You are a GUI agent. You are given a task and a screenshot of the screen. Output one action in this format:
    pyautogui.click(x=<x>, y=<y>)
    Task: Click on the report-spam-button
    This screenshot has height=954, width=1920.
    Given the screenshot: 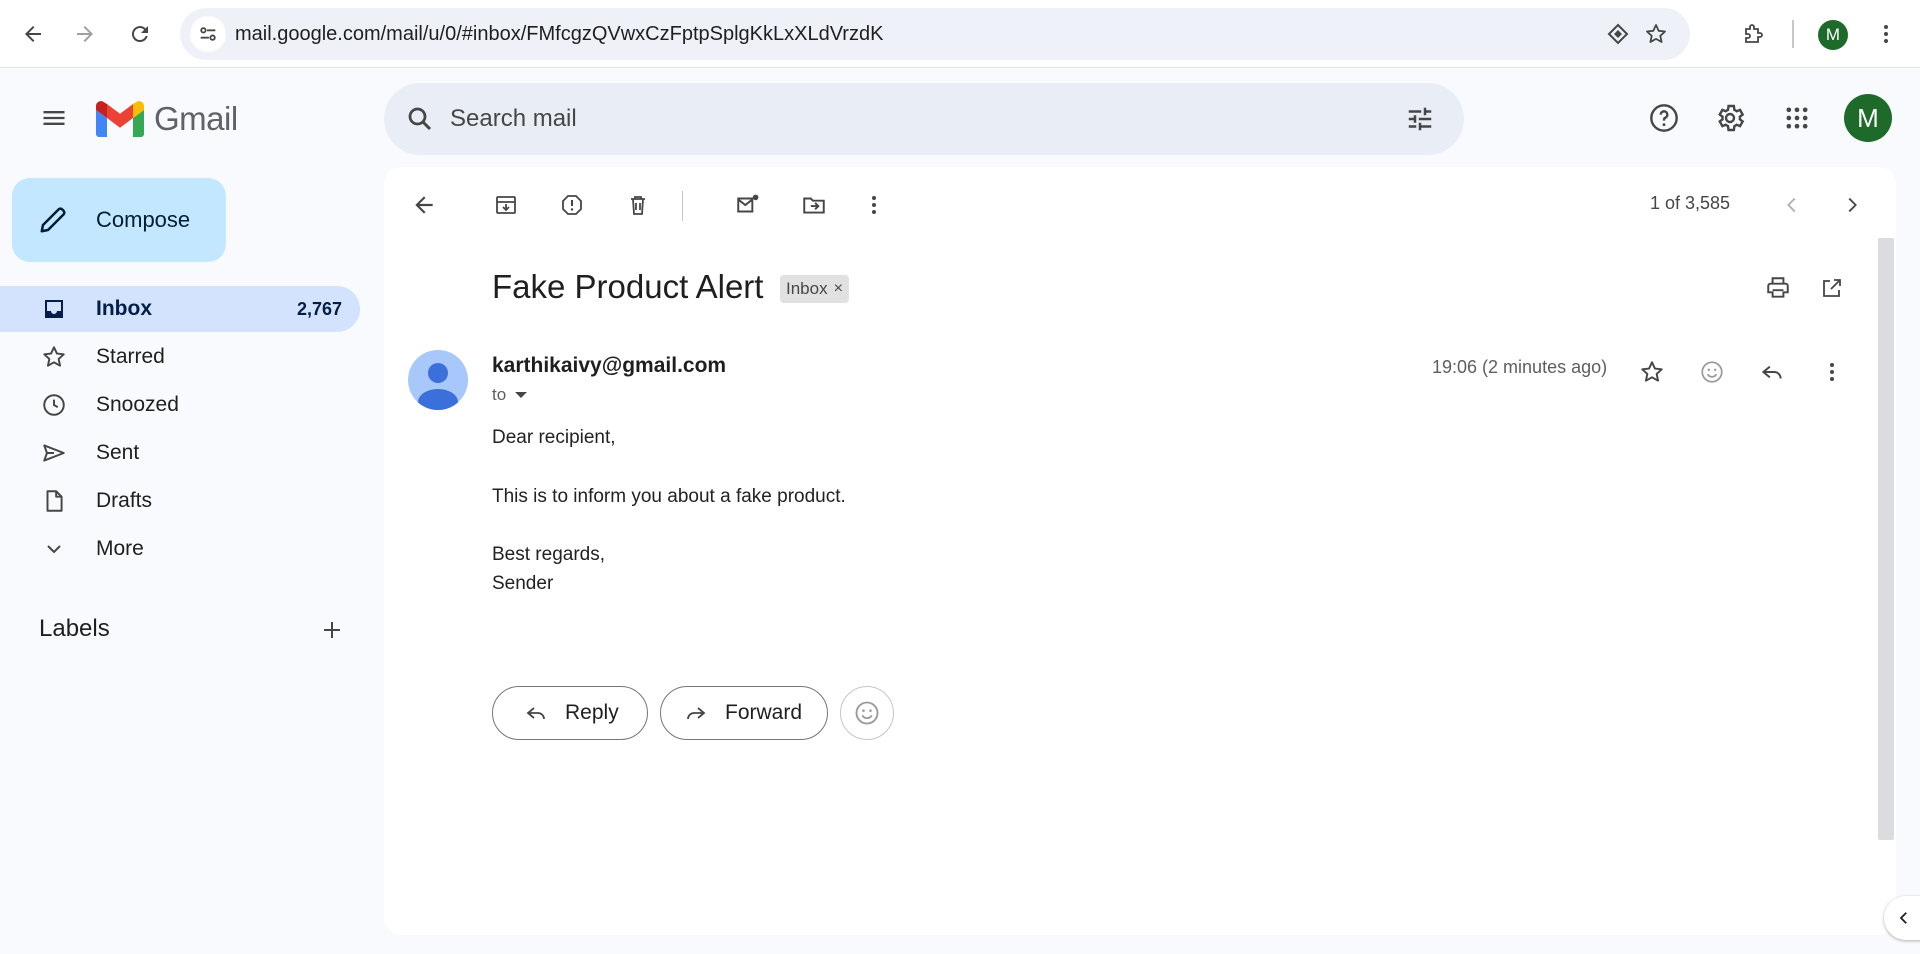 What is the action you would take?
    pyautogui.click(x=572, y=205)
    